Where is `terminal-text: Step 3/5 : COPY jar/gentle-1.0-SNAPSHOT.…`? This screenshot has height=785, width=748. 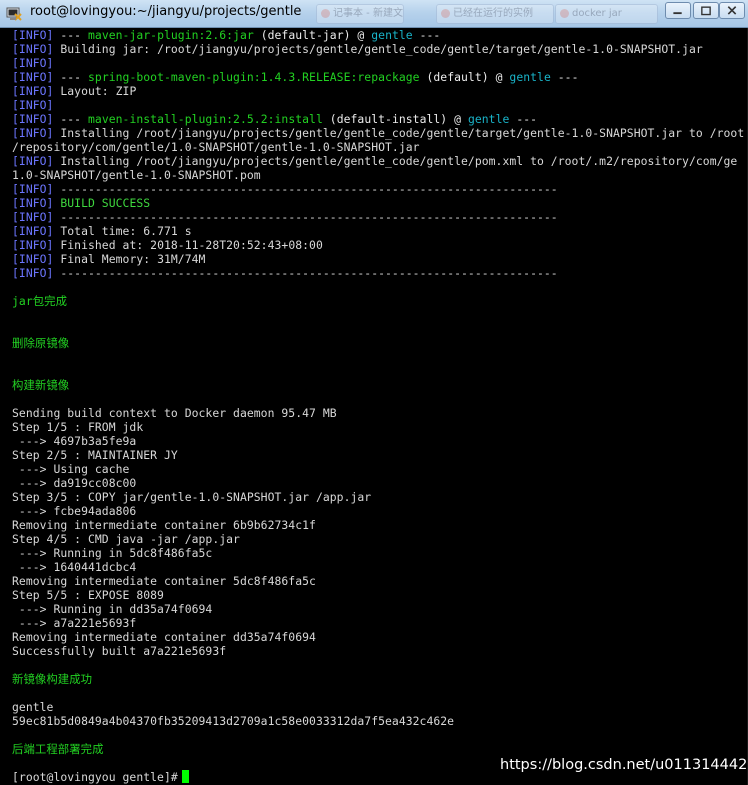 terminal-text: Step 3/5 : COPY jar/gentle-1.0-SNAPSHOT.… is located at coordinates (192, 497).